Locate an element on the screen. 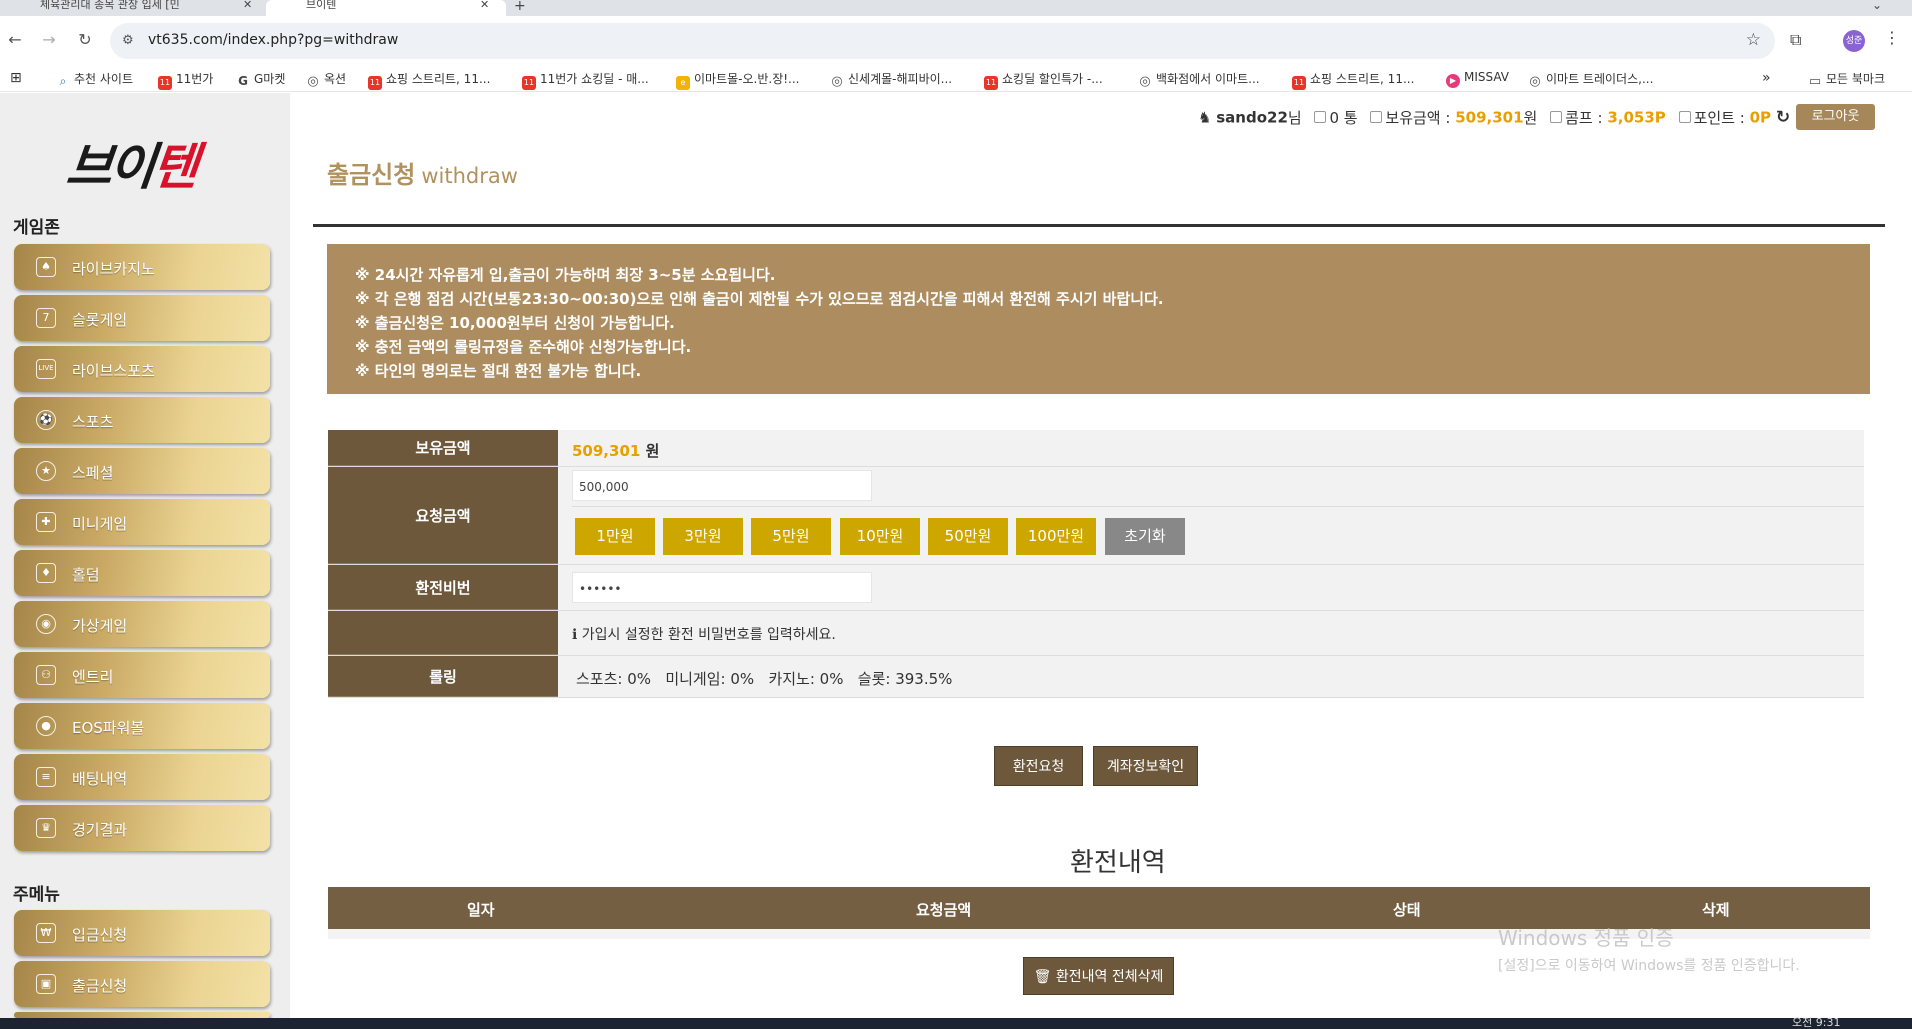 Image resolution: width=1912 pixels, height=1029 pixels. notice-line: ※ 24시간 자유롭게 입,출금이 가능하며 최장 3~5분 소요됩니다. is located at coordinates (565, 275).